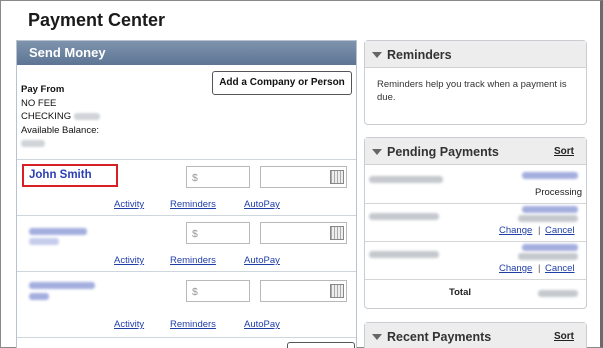  I want to click on pending-payments-header: Pending Payments Sort, so click(475, 151).